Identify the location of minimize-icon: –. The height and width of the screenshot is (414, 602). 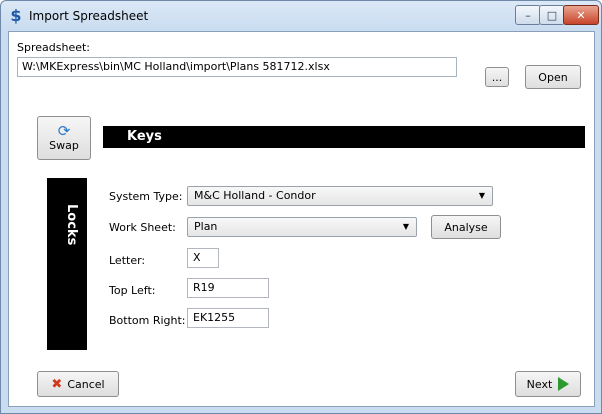
(528, 15).